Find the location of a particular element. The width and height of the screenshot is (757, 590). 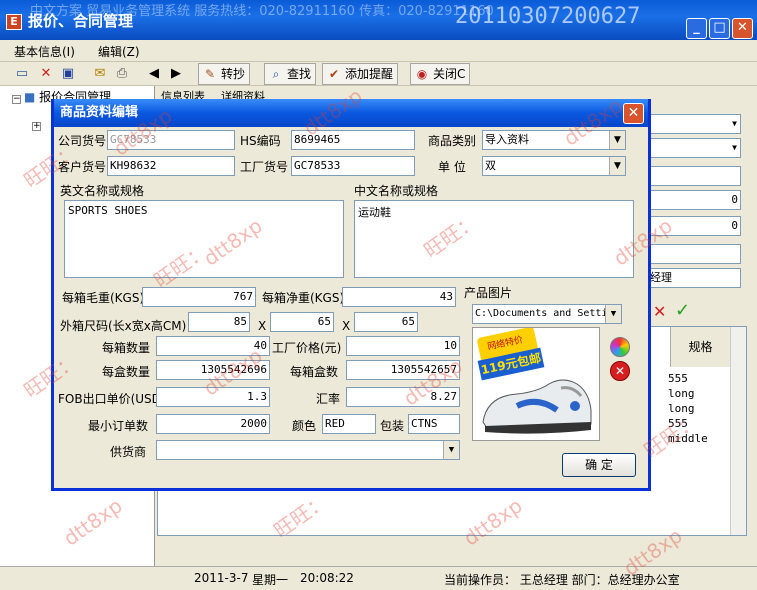

label-gross-weight: 每箱毛重(KGS) is located at coordinates (103, 298).